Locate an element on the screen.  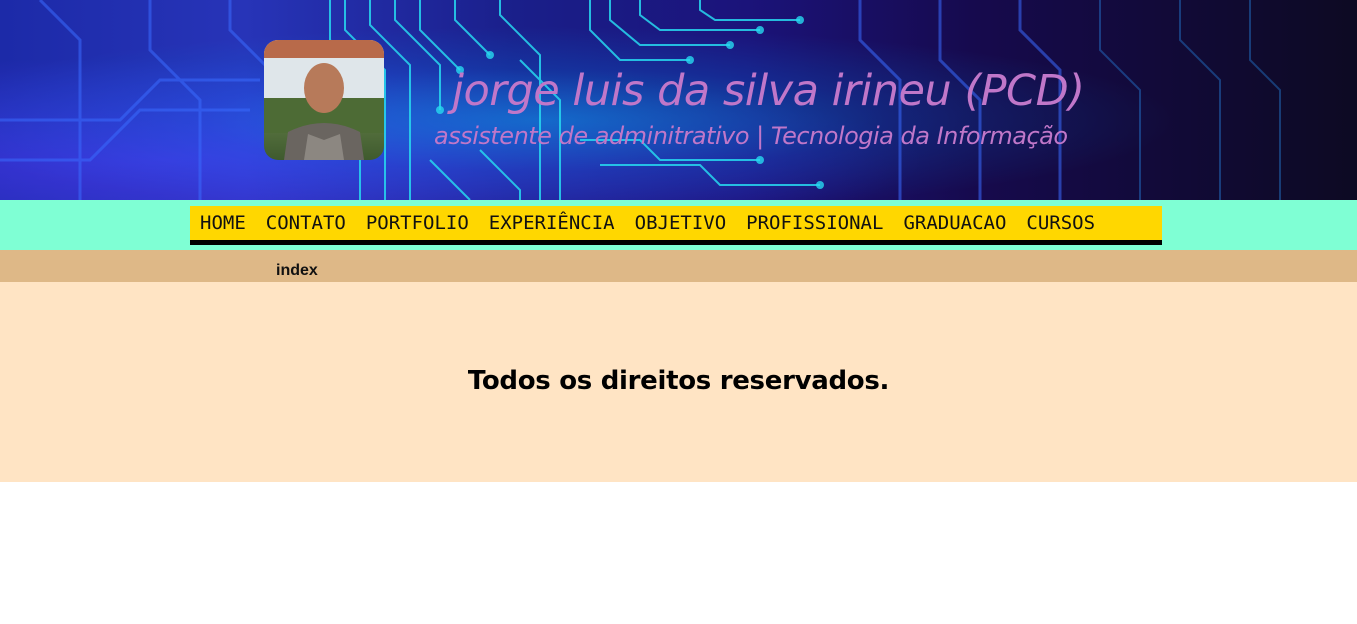
nav-item-experiencia: EXPERIÊNCIA is located at coordinates (552, 223).